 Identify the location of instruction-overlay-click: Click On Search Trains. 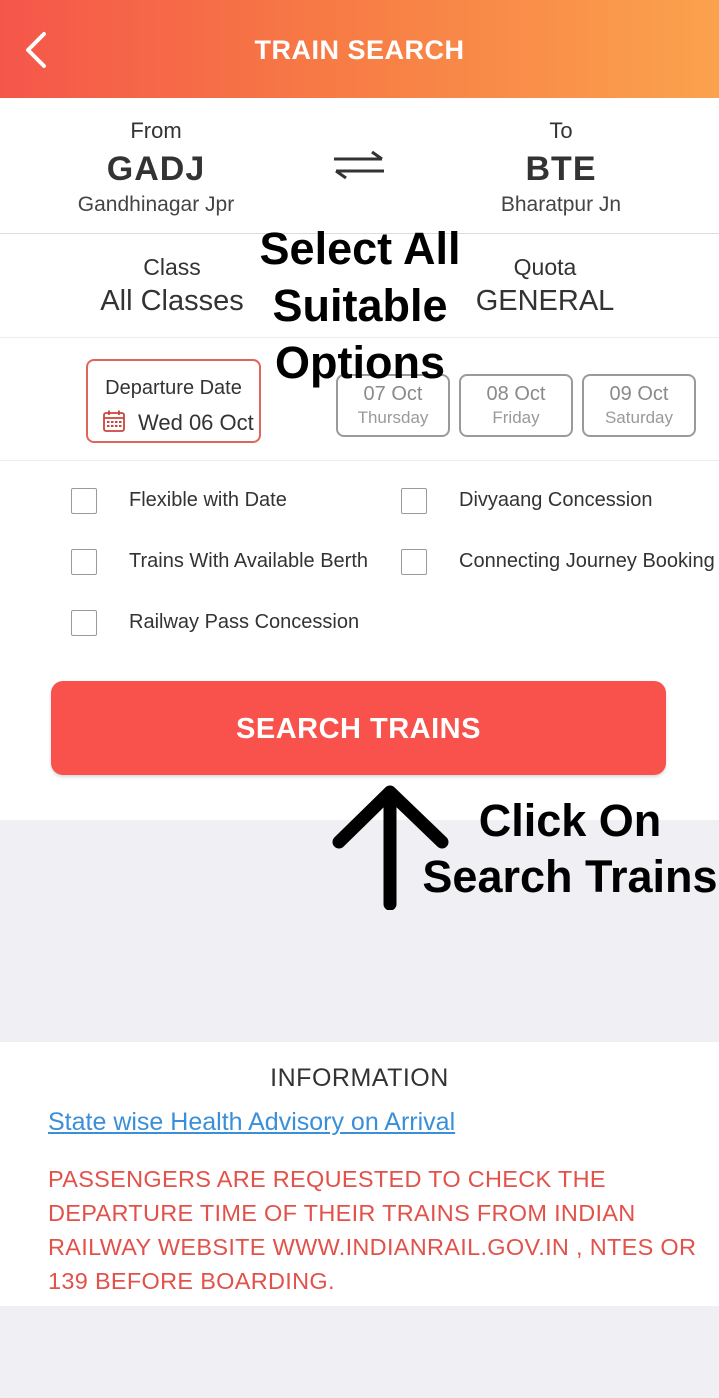
(569, 849).